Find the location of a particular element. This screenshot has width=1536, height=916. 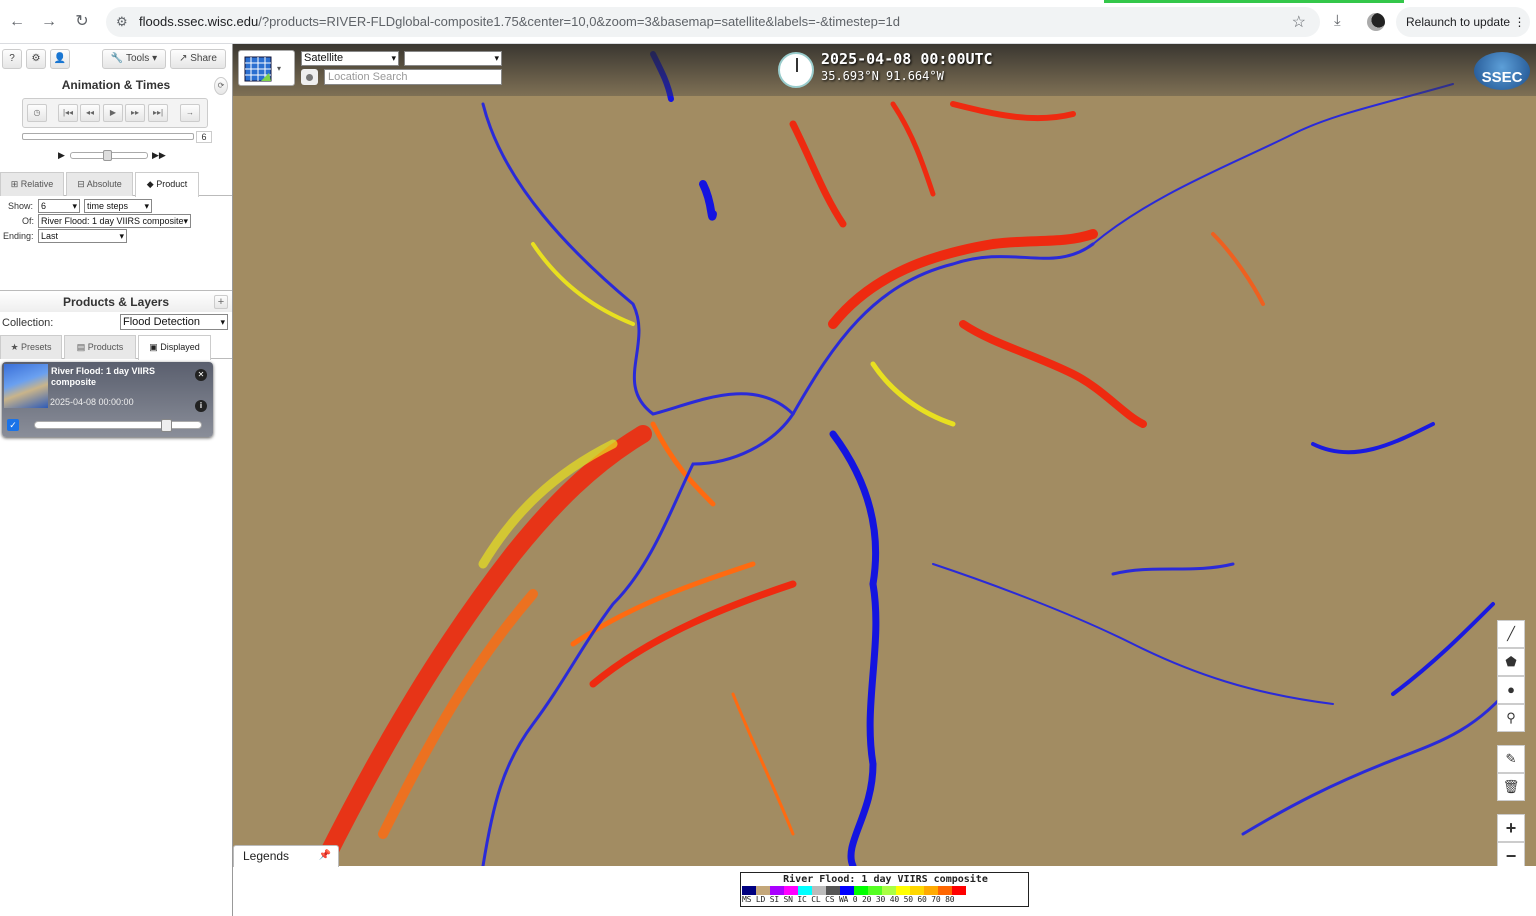

back-icon: ← is located at coordinates (17, 22).